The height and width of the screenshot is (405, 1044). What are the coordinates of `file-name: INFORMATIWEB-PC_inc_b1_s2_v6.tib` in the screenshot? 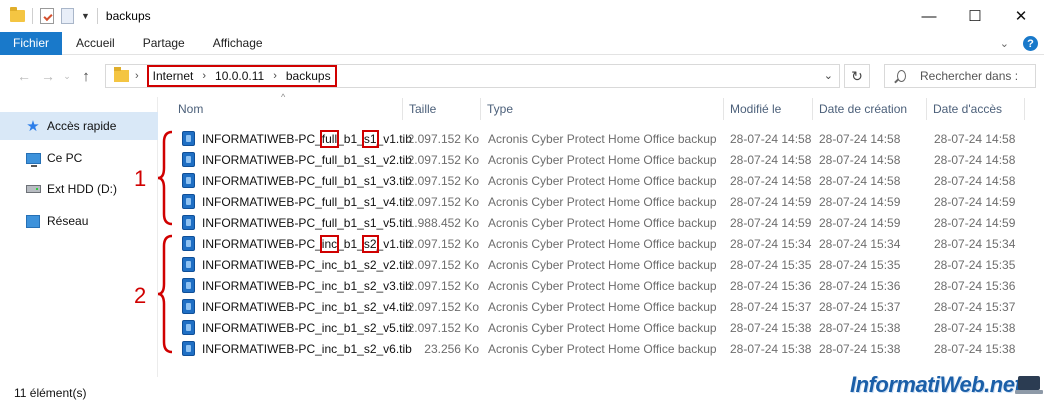 It's located at (307, 348).